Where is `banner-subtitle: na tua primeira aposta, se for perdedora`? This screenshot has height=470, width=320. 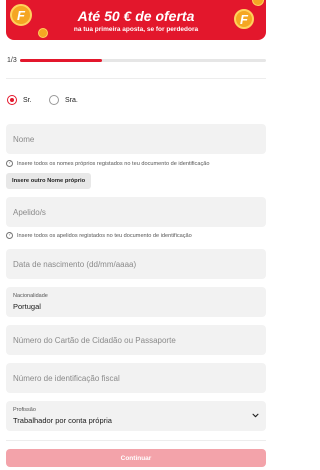 banner-subtitle: na tua primeira aposta, se for perdedora is located at coordinates (136, 29).